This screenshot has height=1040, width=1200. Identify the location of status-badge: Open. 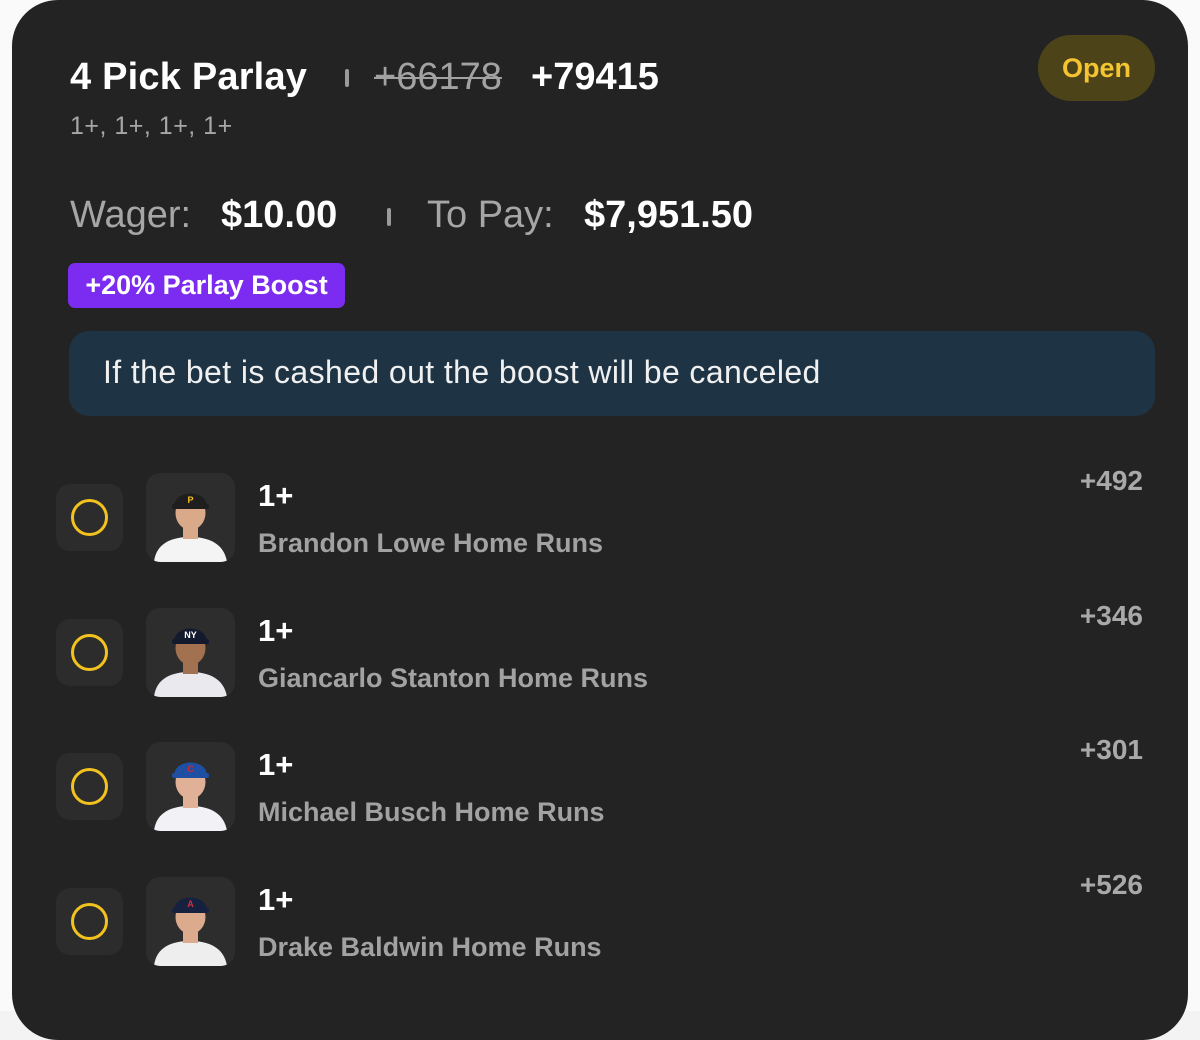
(1096, 68).